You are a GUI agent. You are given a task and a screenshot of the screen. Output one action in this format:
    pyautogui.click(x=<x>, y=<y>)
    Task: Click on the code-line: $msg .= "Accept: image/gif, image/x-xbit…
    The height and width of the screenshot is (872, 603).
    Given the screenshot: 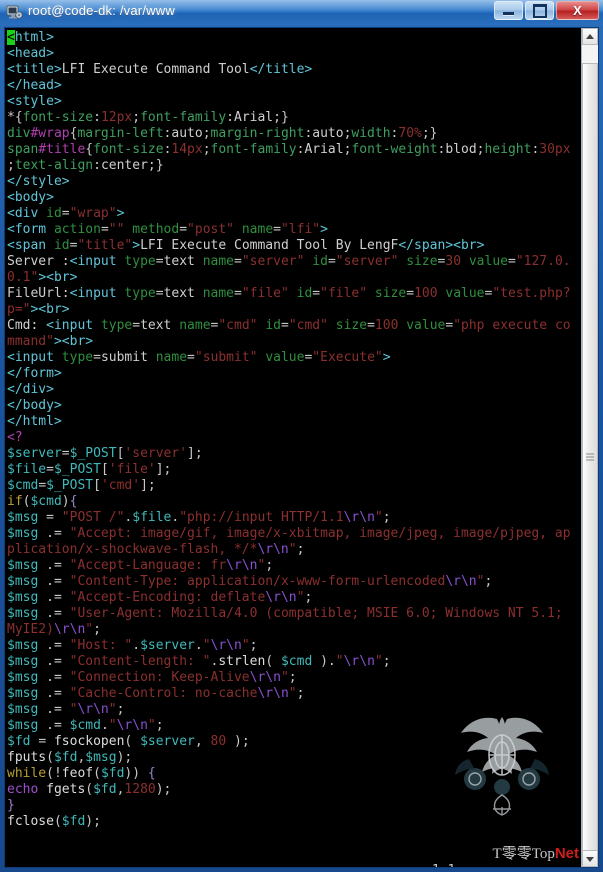 What is the action you would take?
    pyautogui.click(x=289, y=533)
    